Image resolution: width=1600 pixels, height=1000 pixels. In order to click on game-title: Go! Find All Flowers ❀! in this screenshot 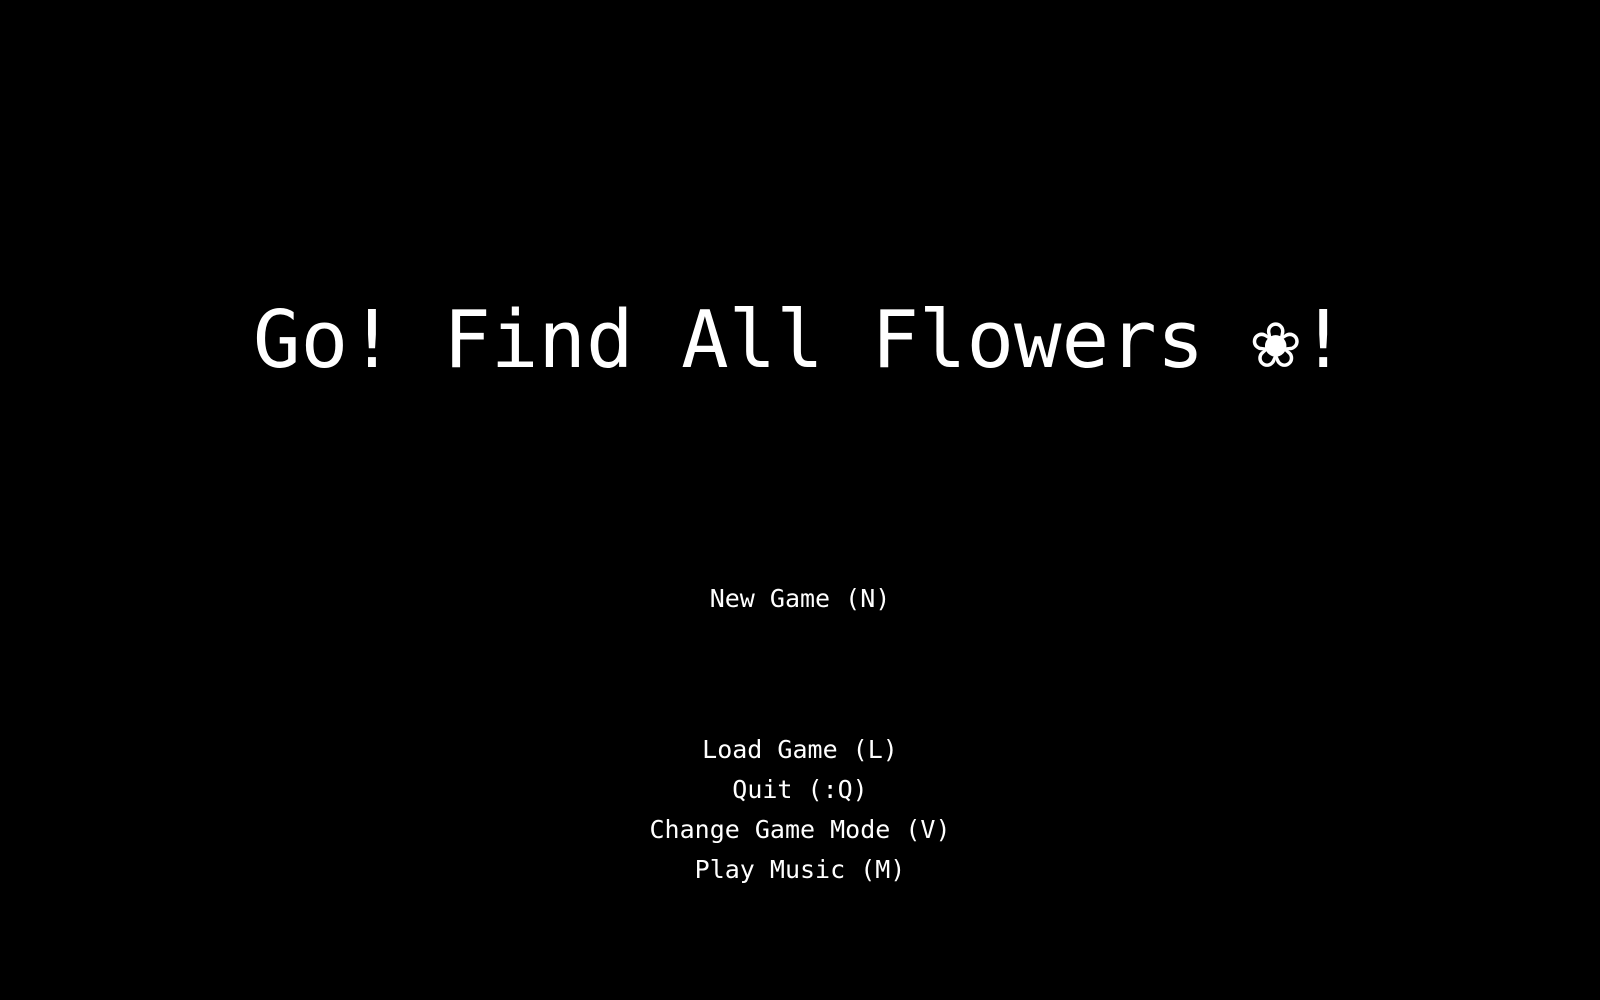, I will do `click(800, 340)`.